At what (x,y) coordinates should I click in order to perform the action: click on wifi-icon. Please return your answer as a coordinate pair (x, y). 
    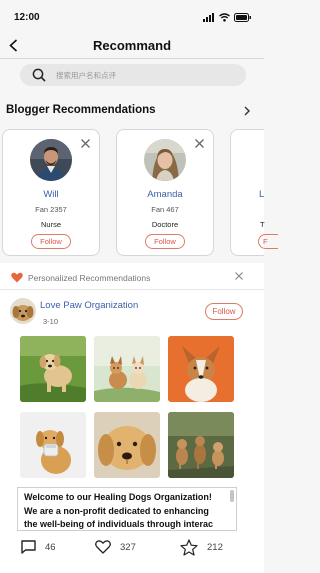
    Looking at the image, I should click on (224, 17).